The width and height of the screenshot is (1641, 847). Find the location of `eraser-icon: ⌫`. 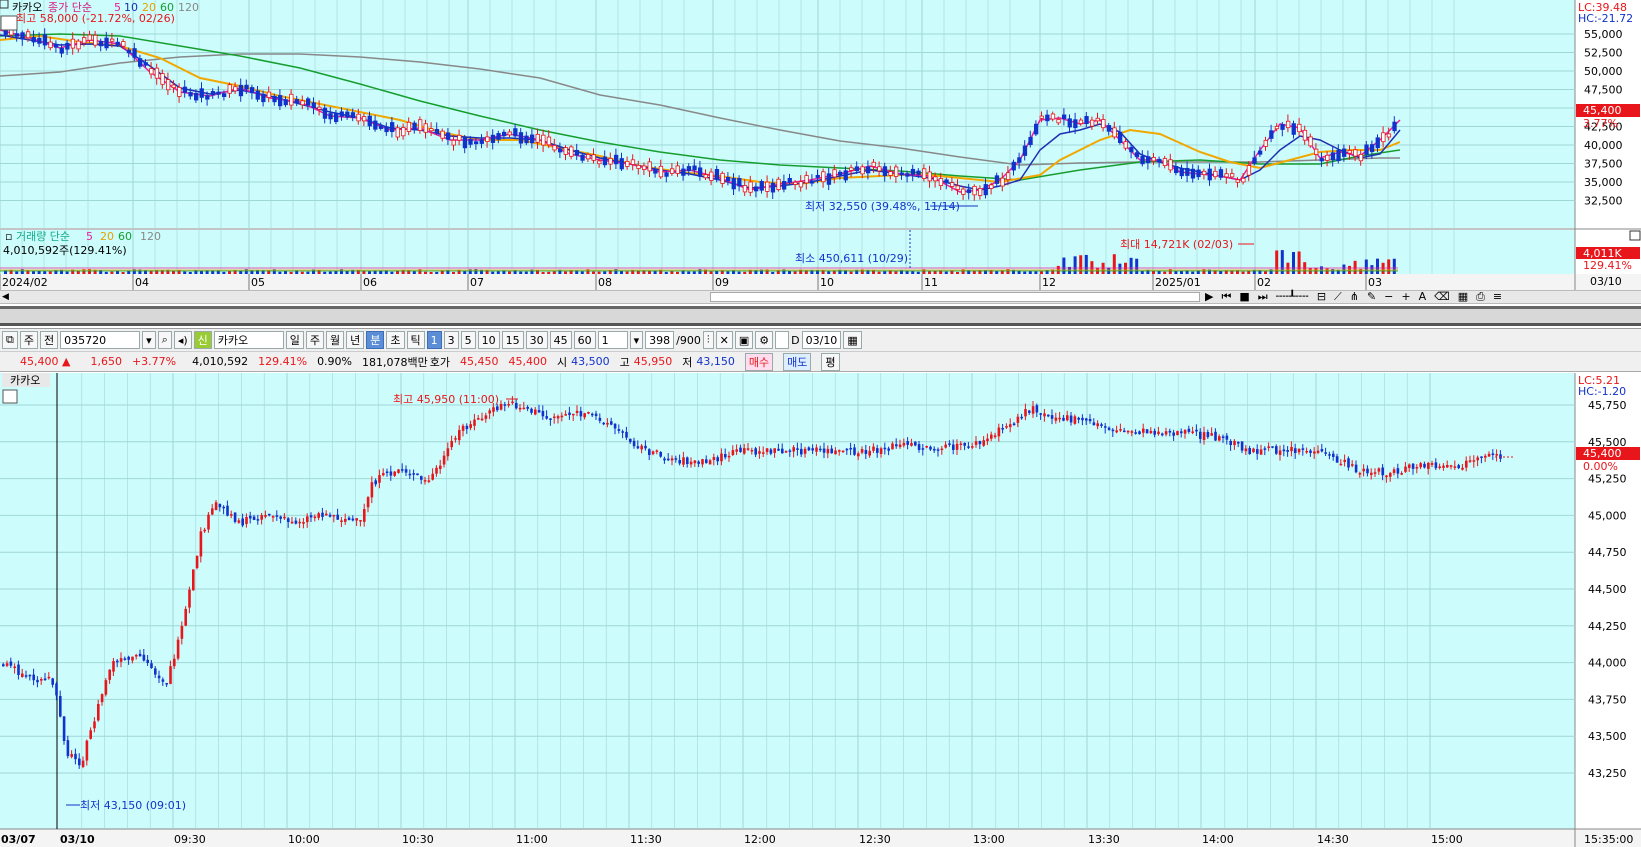

eraser-icon: ⌫ is located at coordinates (1442, 297).